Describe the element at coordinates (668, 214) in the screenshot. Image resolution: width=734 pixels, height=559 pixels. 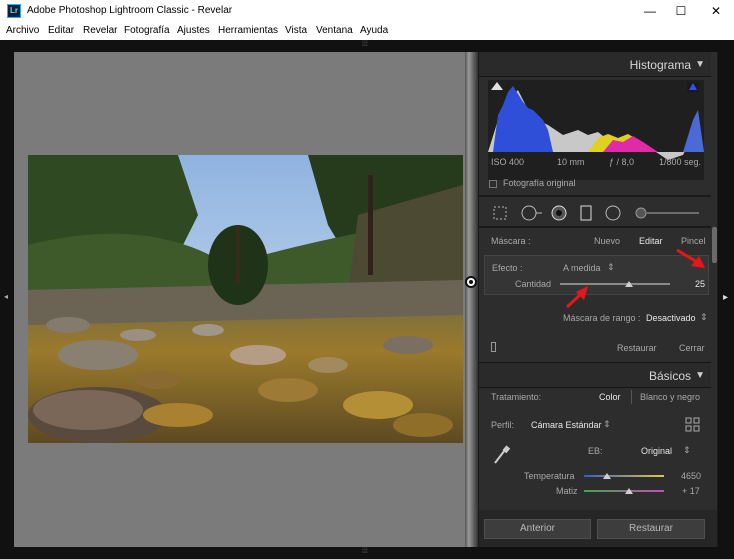
I see `adjustment-brush-icon` at that location.